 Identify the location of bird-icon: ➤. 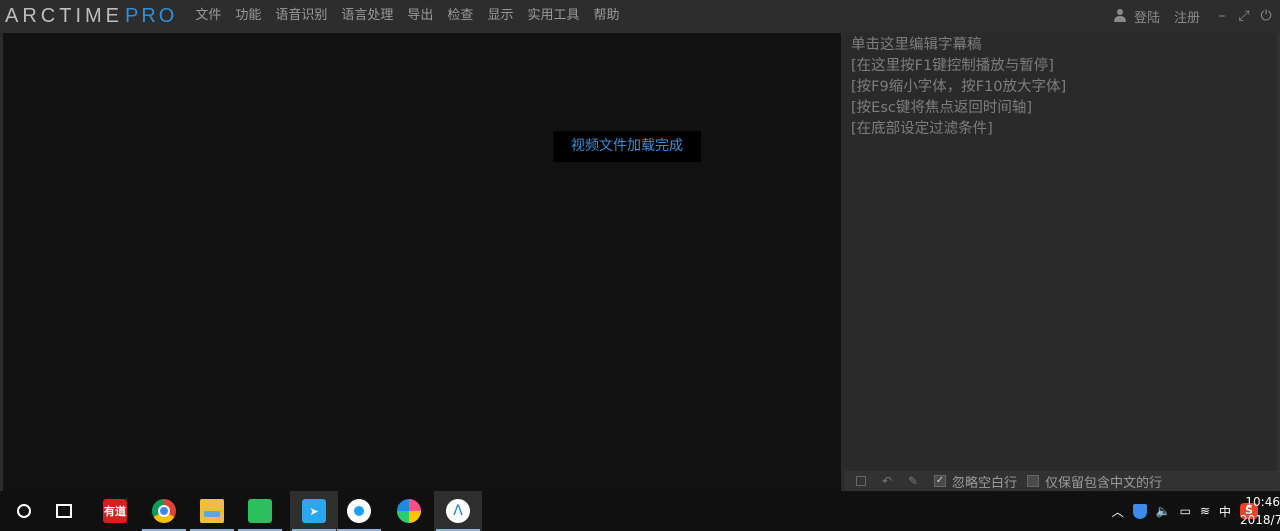
(314, 511).